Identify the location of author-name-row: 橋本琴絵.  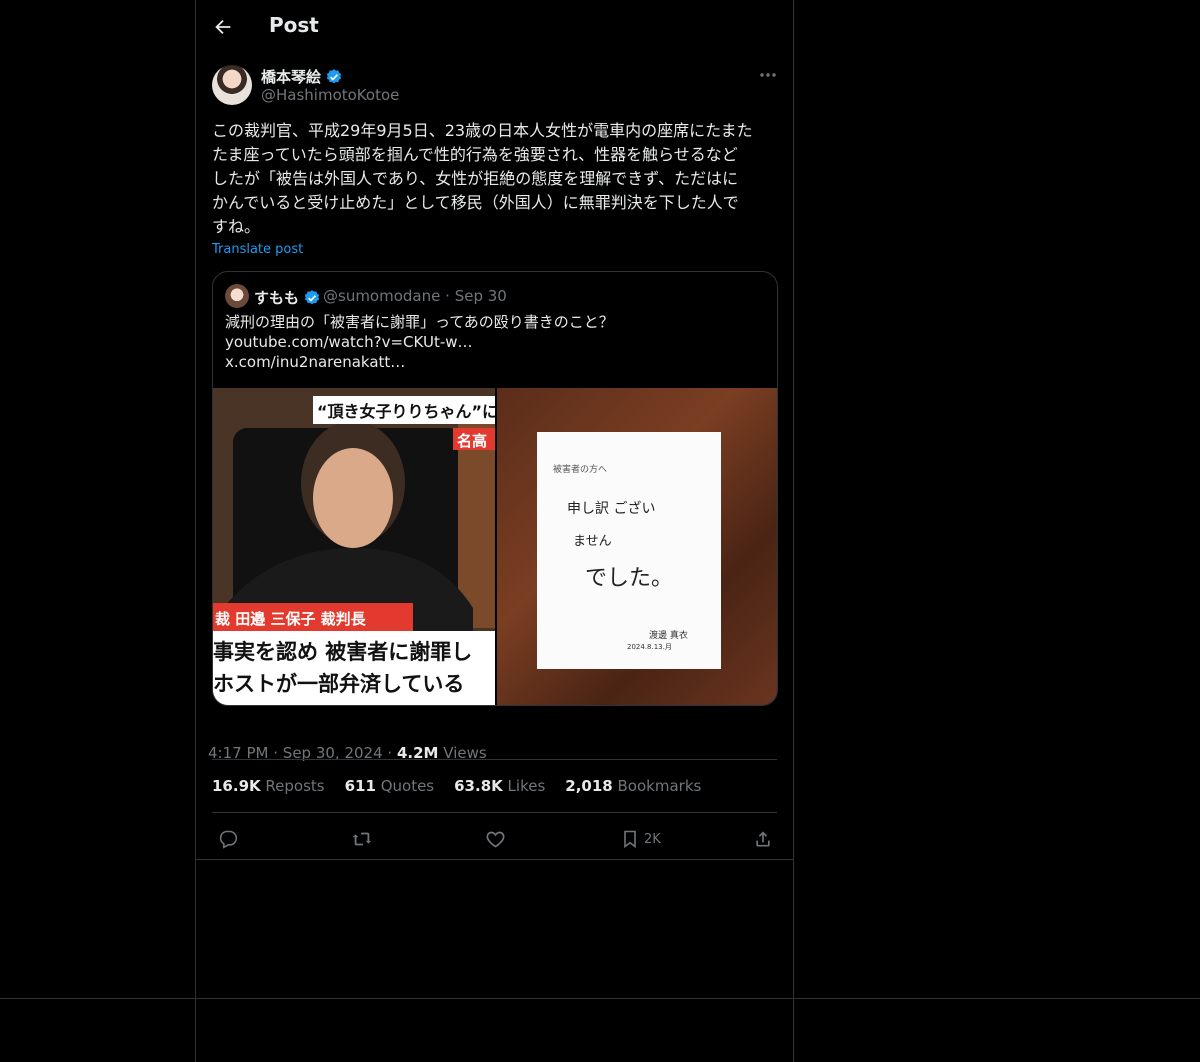
(302, 76).